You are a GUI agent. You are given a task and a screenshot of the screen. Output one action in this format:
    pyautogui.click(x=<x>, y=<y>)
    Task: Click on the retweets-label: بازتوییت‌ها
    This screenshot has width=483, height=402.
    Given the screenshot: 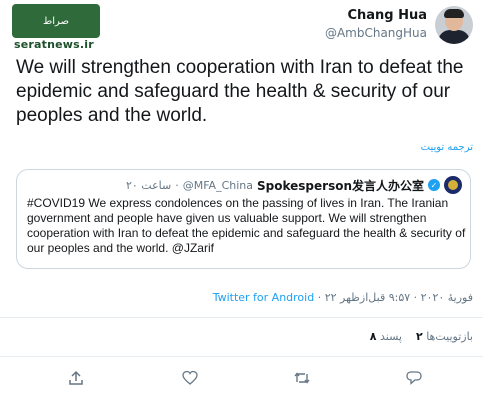 What is the action you would take?
    pyautogui.click(x=449, y=336)
    